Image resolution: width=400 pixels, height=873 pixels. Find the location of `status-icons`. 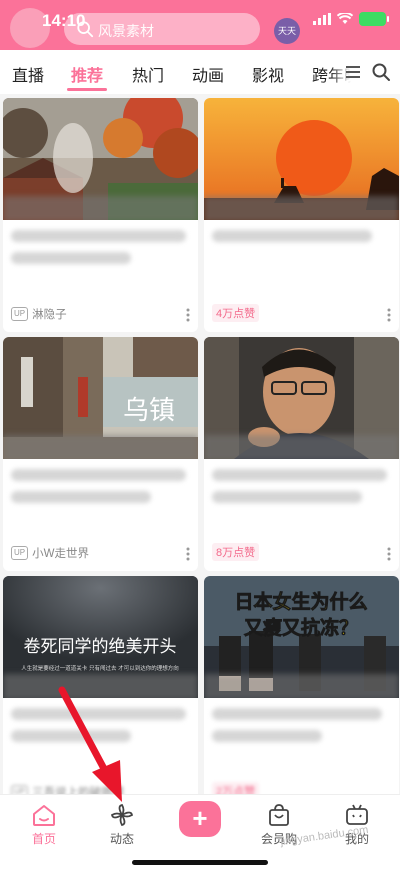

status-icons is located at coordinates (351, 19).